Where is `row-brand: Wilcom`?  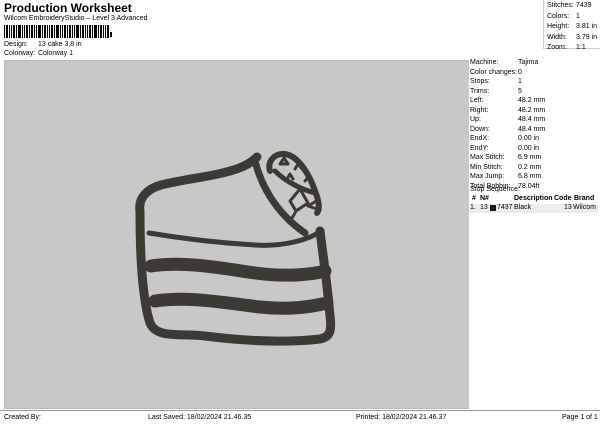 row-brand: Wilcom is located at coordinates (584, 207).